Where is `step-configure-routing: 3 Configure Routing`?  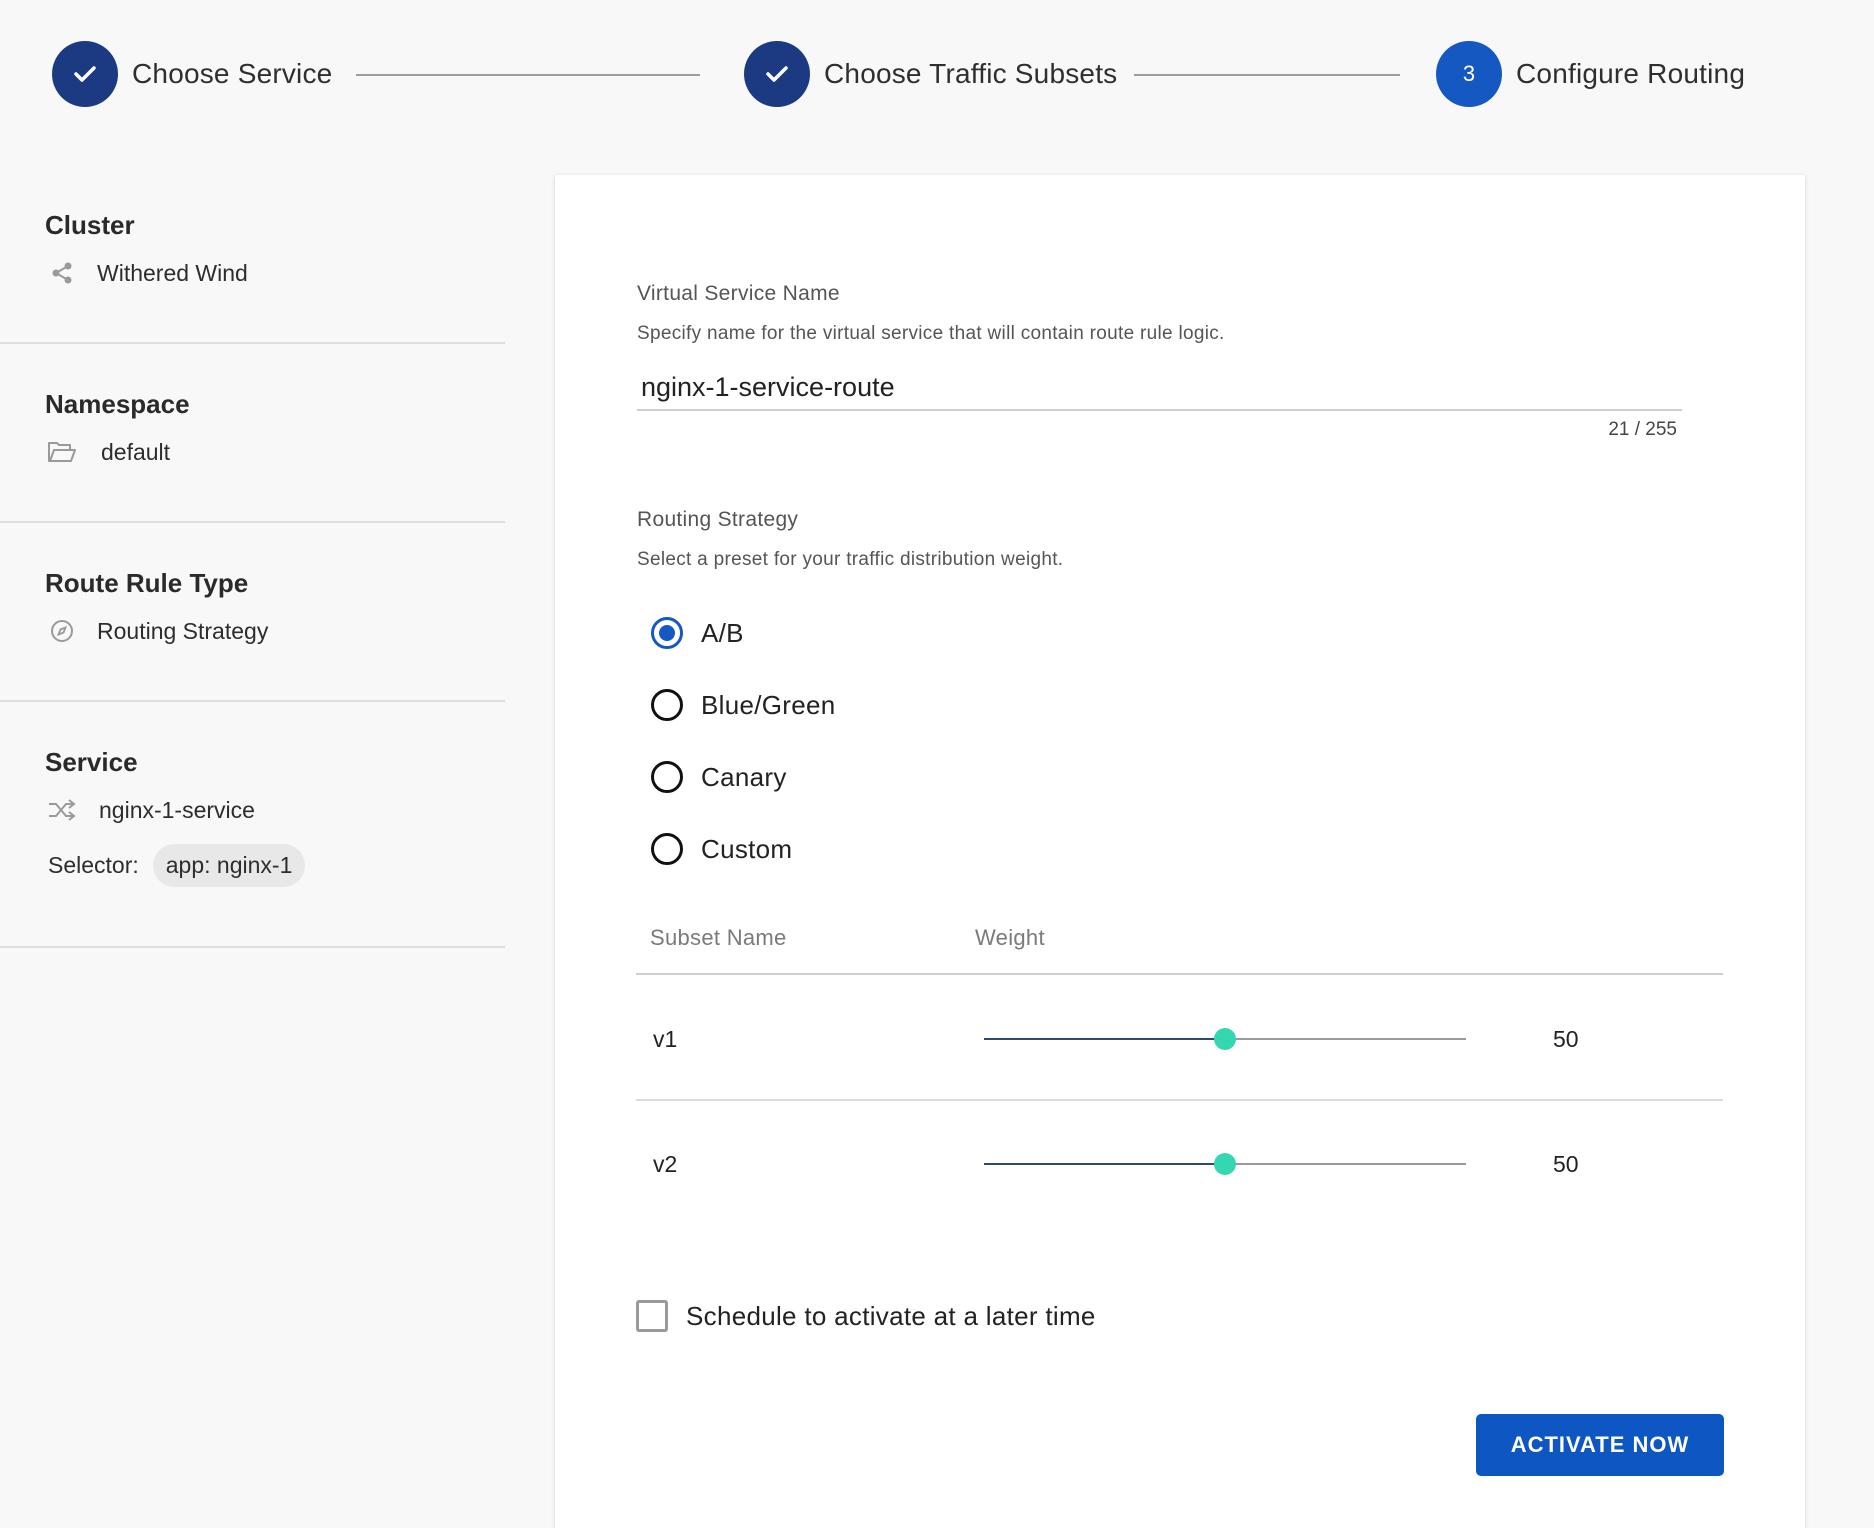 step-configure-routing: 3 Configure Routing is located at coordinates (1590, 74).